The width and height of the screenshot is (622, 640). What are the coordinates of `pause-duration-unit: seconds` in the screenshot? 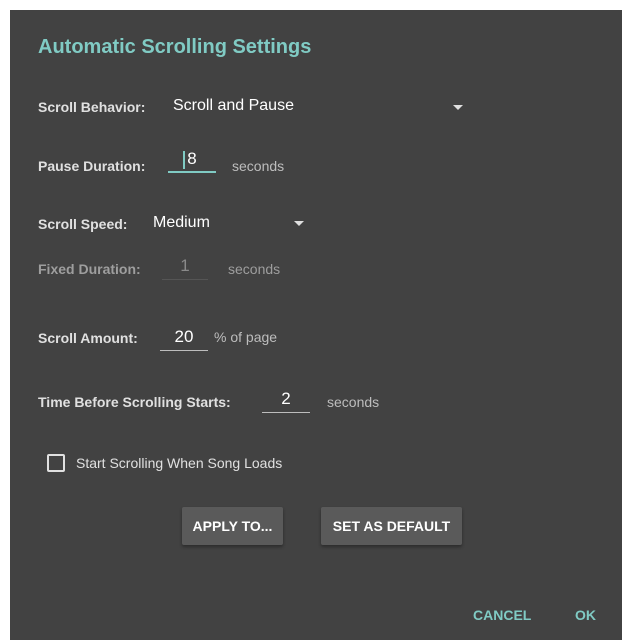 It's located at (258, 166).